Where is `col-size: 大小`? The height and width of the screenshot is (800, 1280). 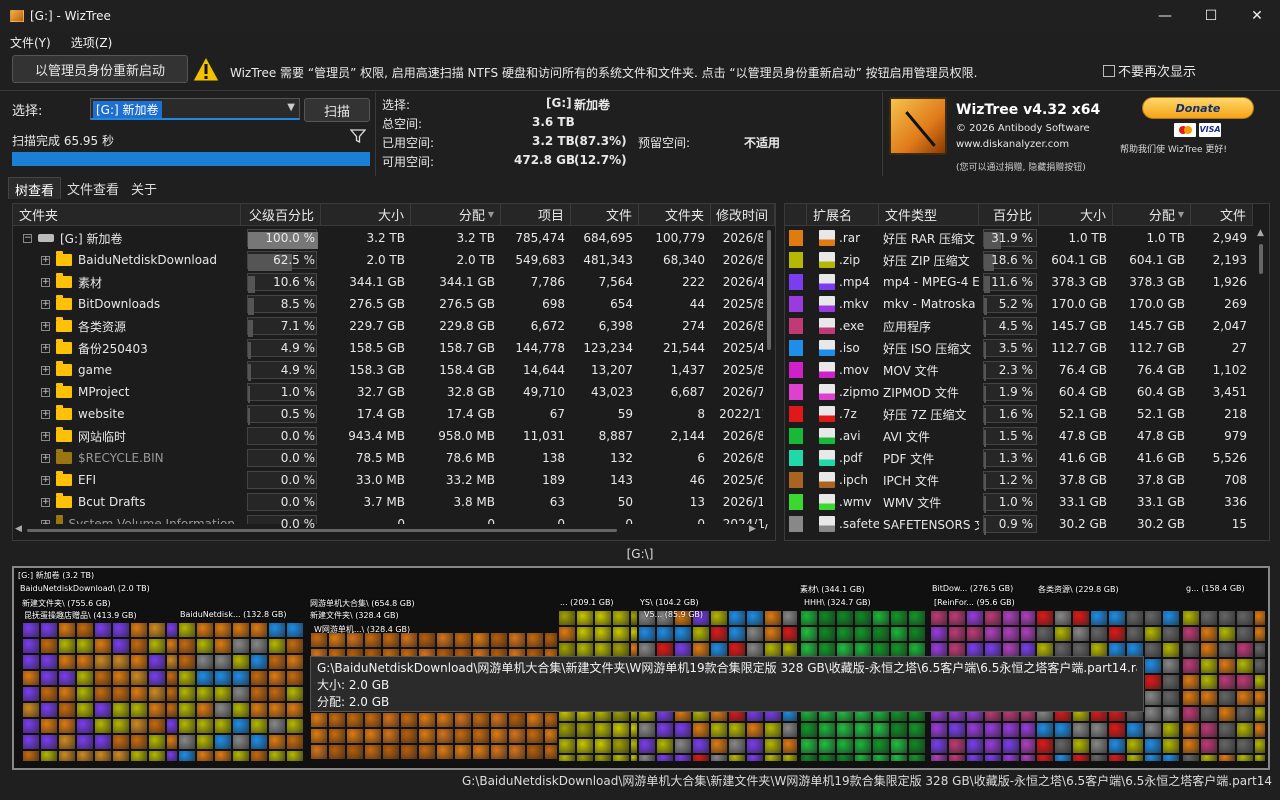 col-size: 大小 is located at coordinates (366, 215).